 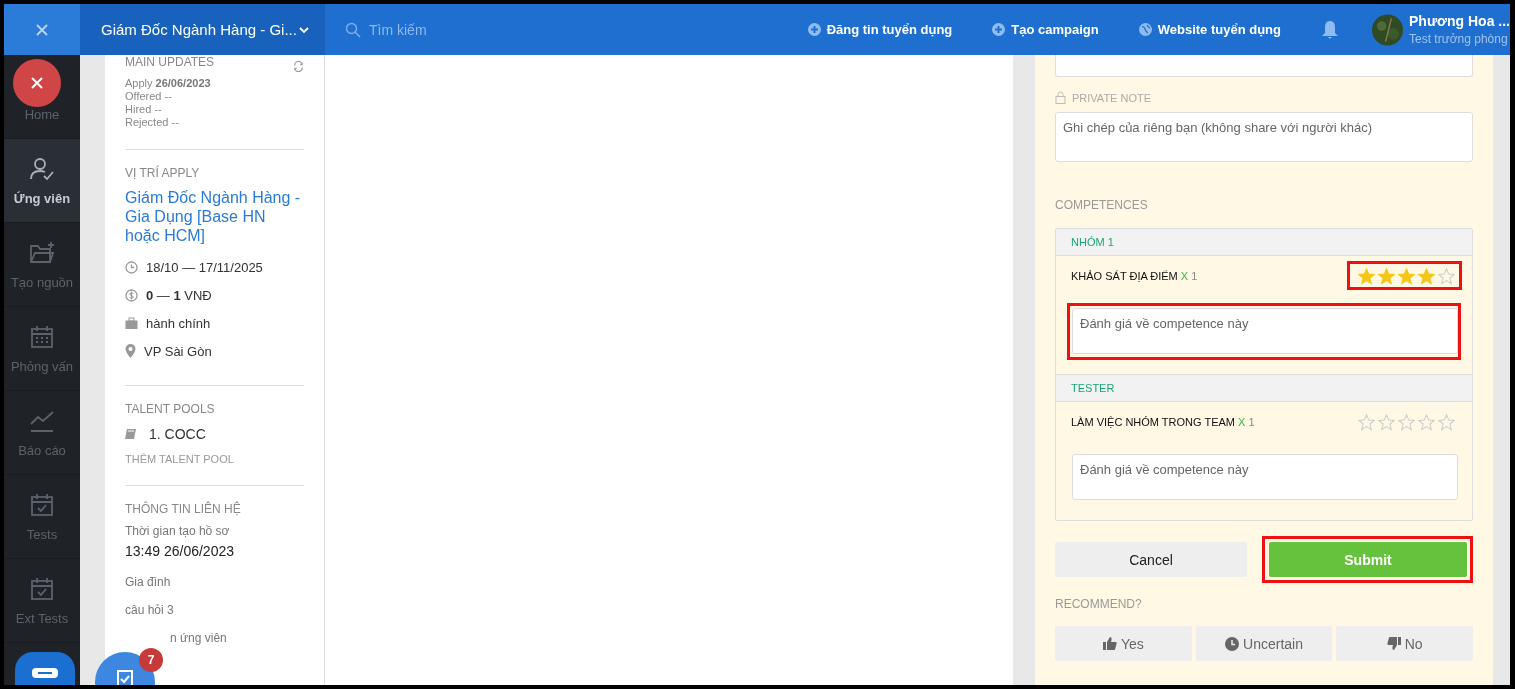 What do you see at coordinates (1209, 29) in the screenshot?
I see `header-link: Website tuyển dụng` at bounding box center [1209, 29].